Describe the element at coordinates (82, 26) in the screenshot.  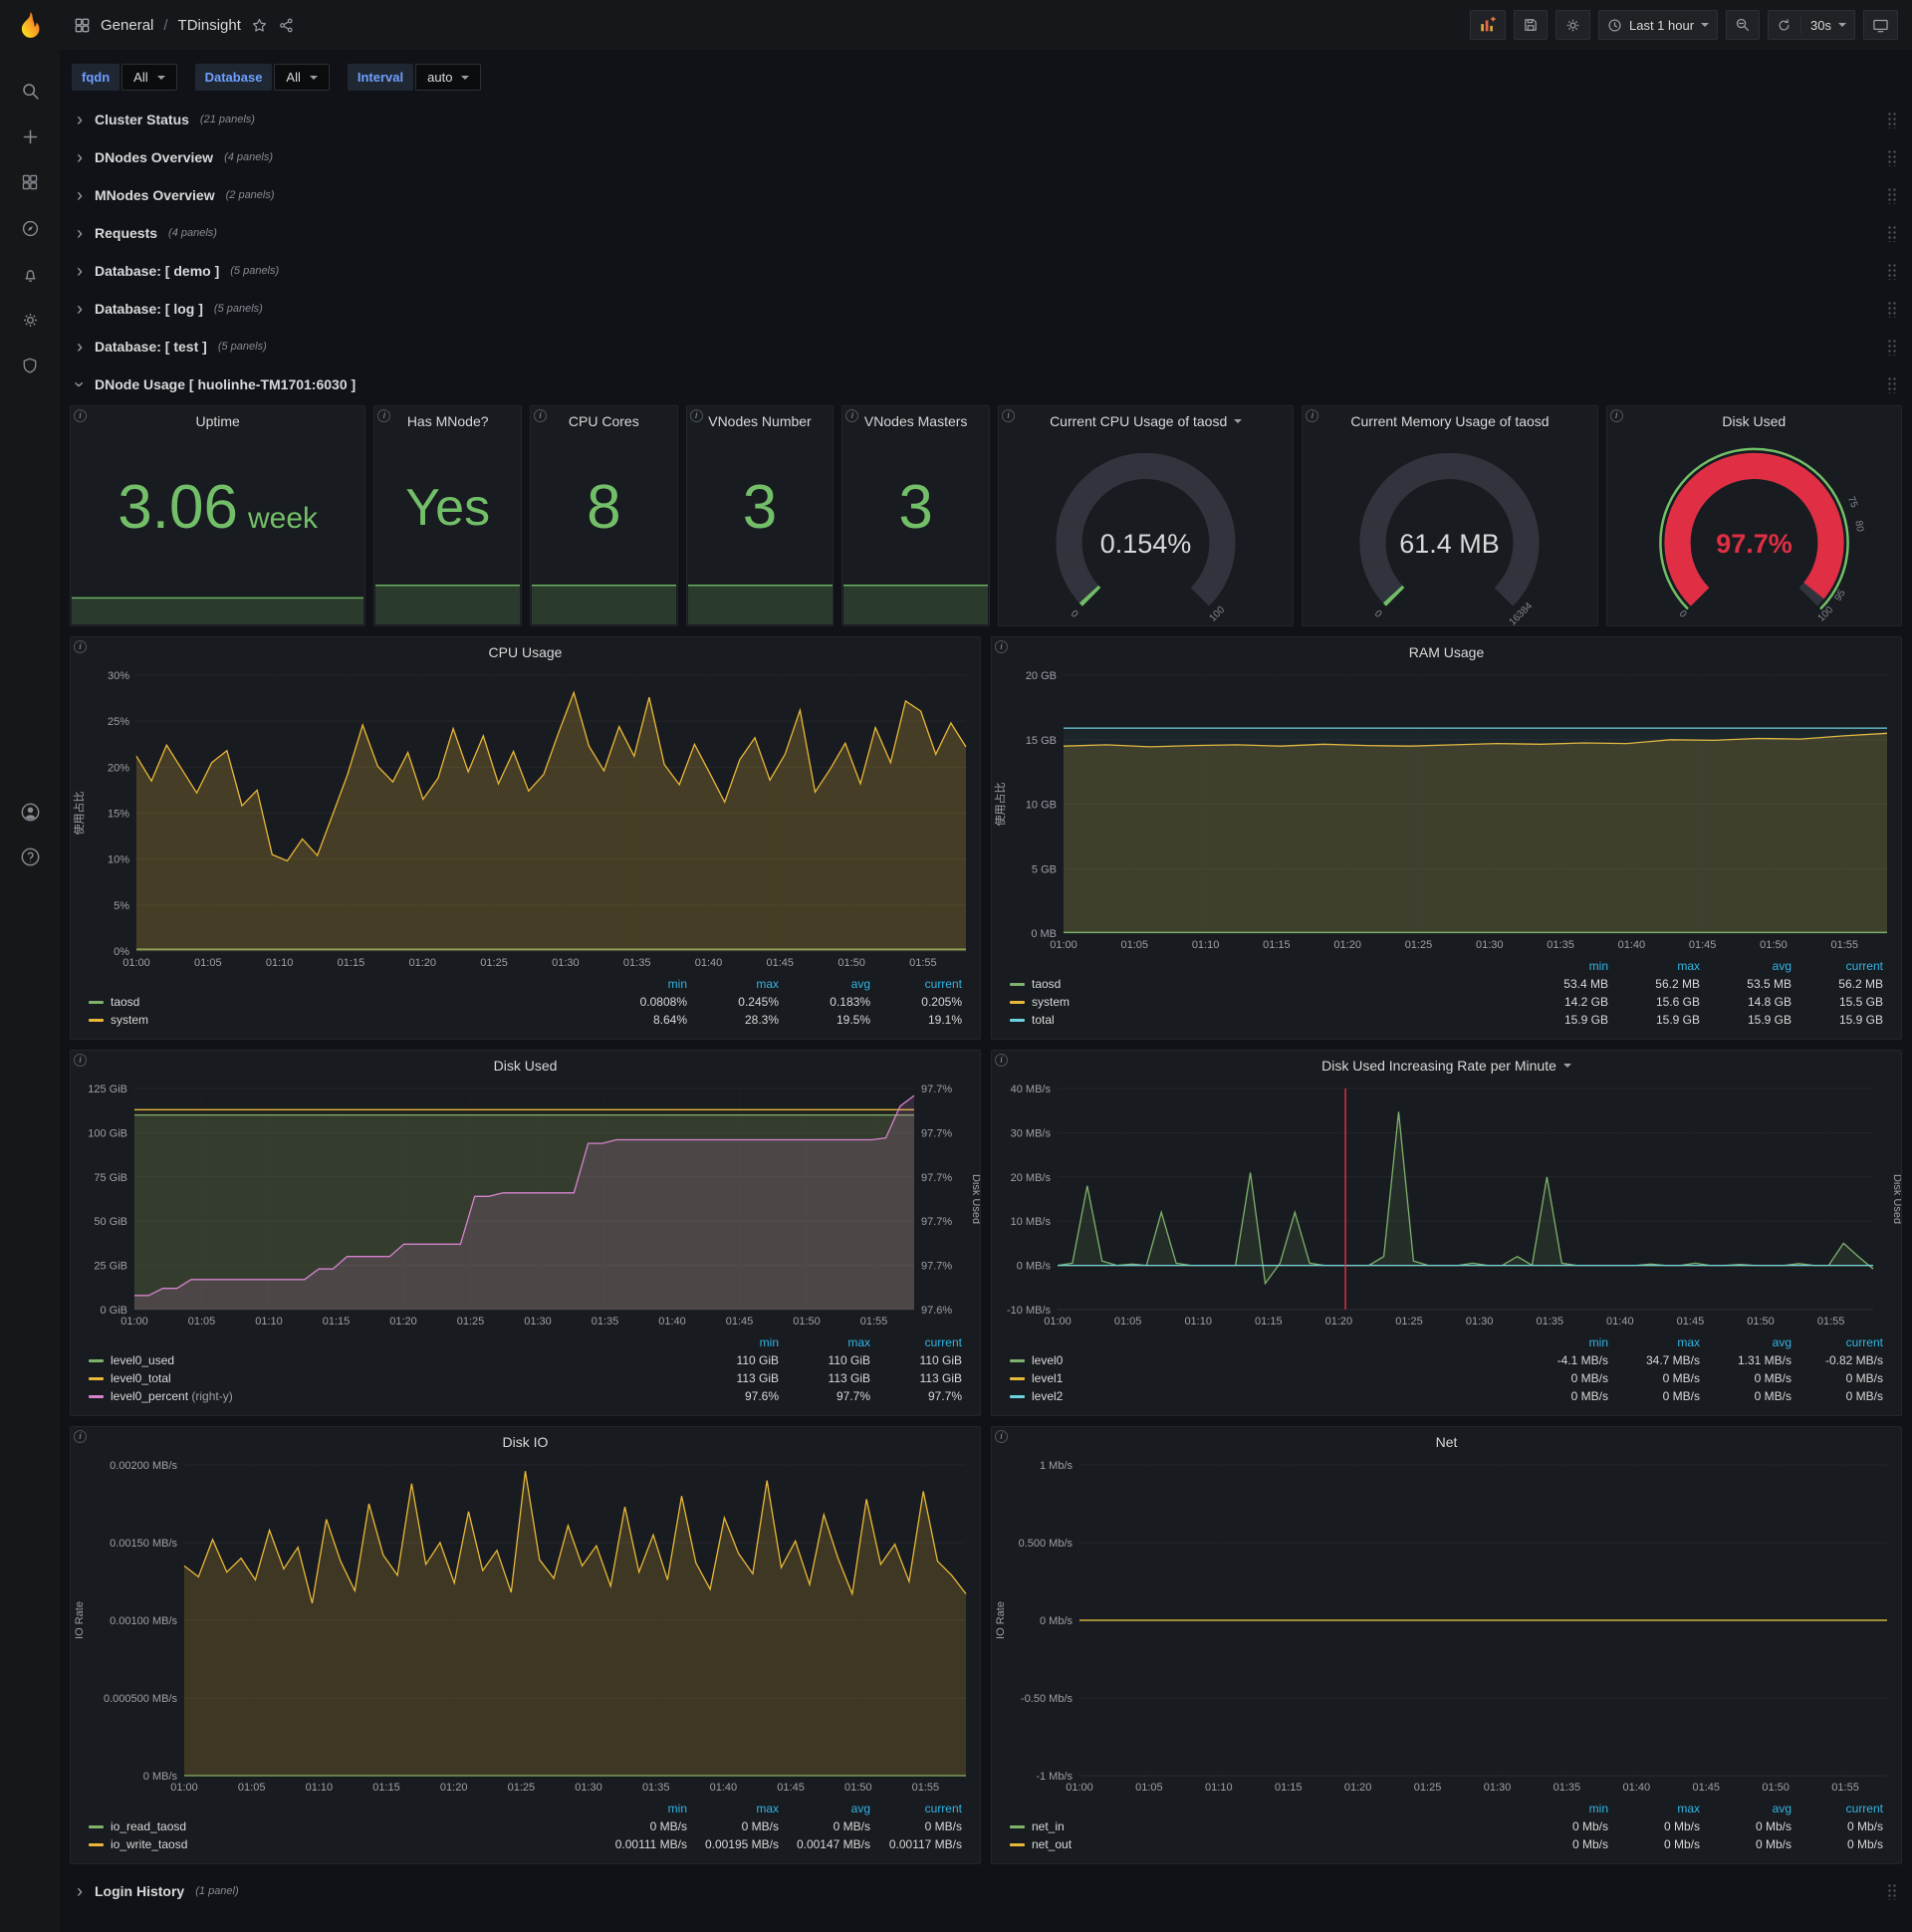
I see `apps-grid-icon` at that location.